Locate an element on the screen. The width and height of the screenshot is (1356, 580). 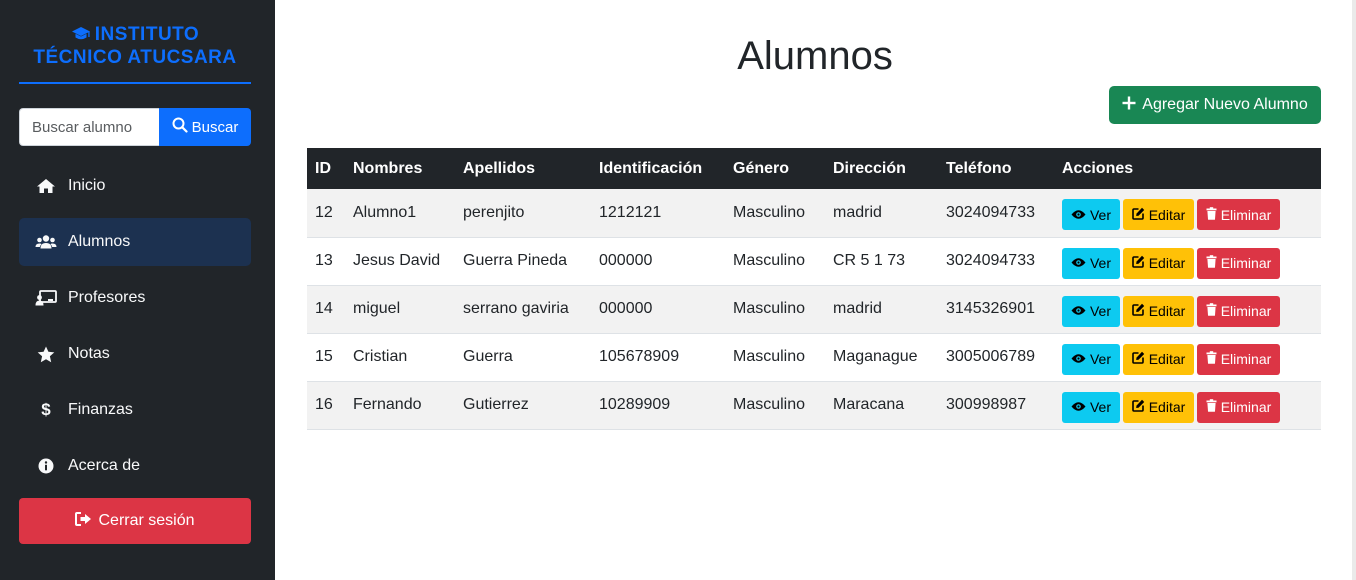
cell-telefono: 3145326901 is located at coordinates (990, 308).